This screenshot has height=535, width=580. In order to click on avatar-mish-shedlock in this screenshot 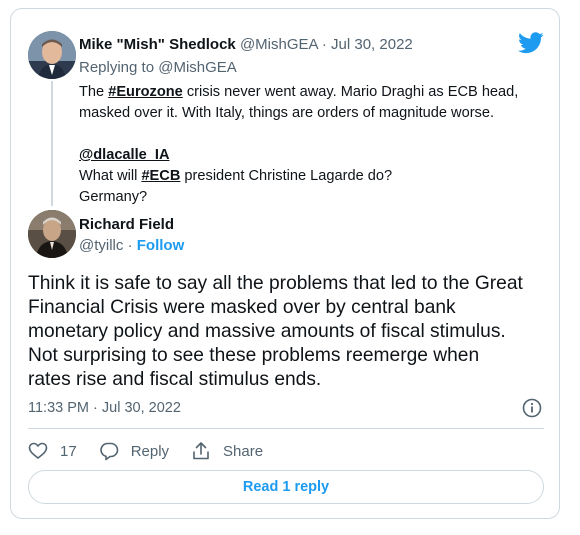, I will do `click(52, 55)`.